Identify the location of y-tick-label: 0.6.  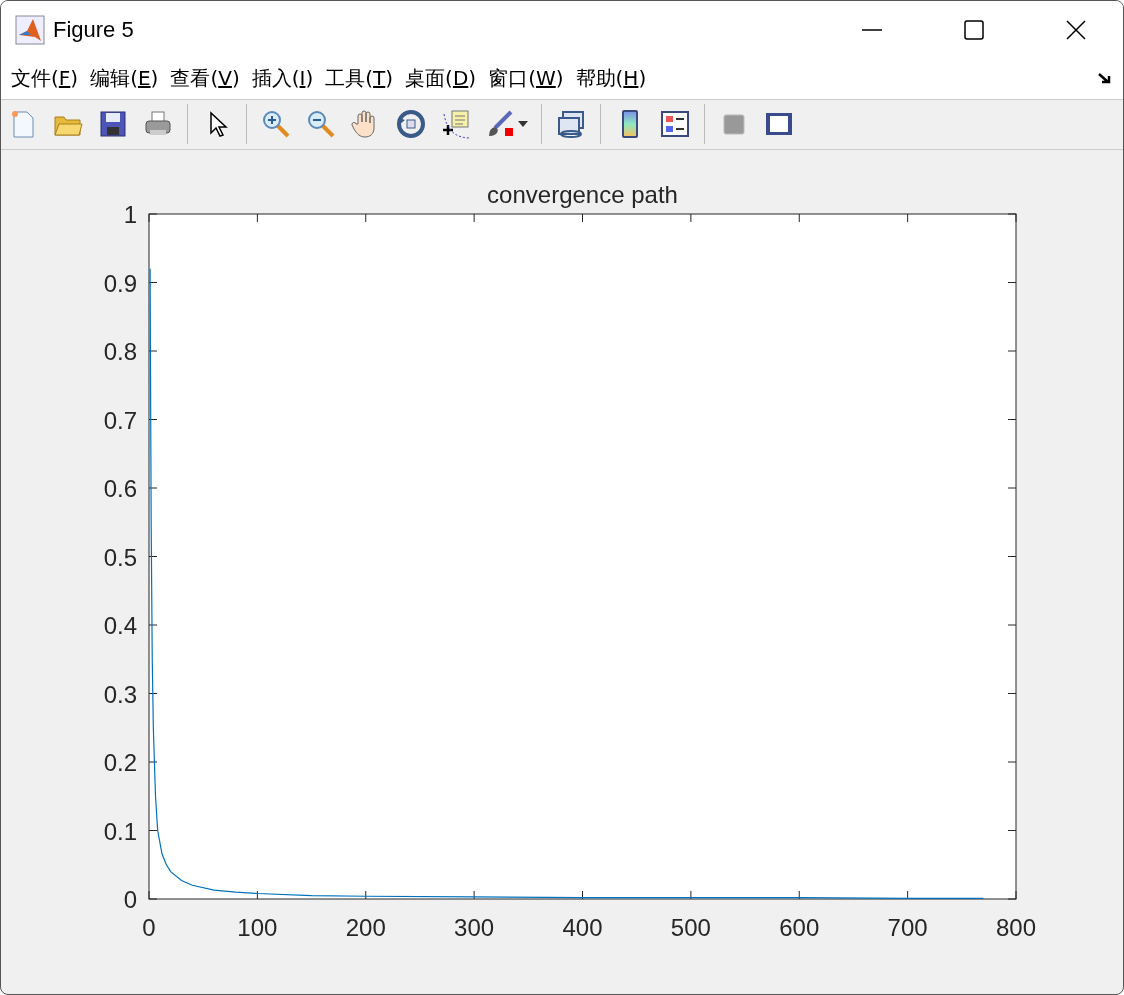
(120, 488).